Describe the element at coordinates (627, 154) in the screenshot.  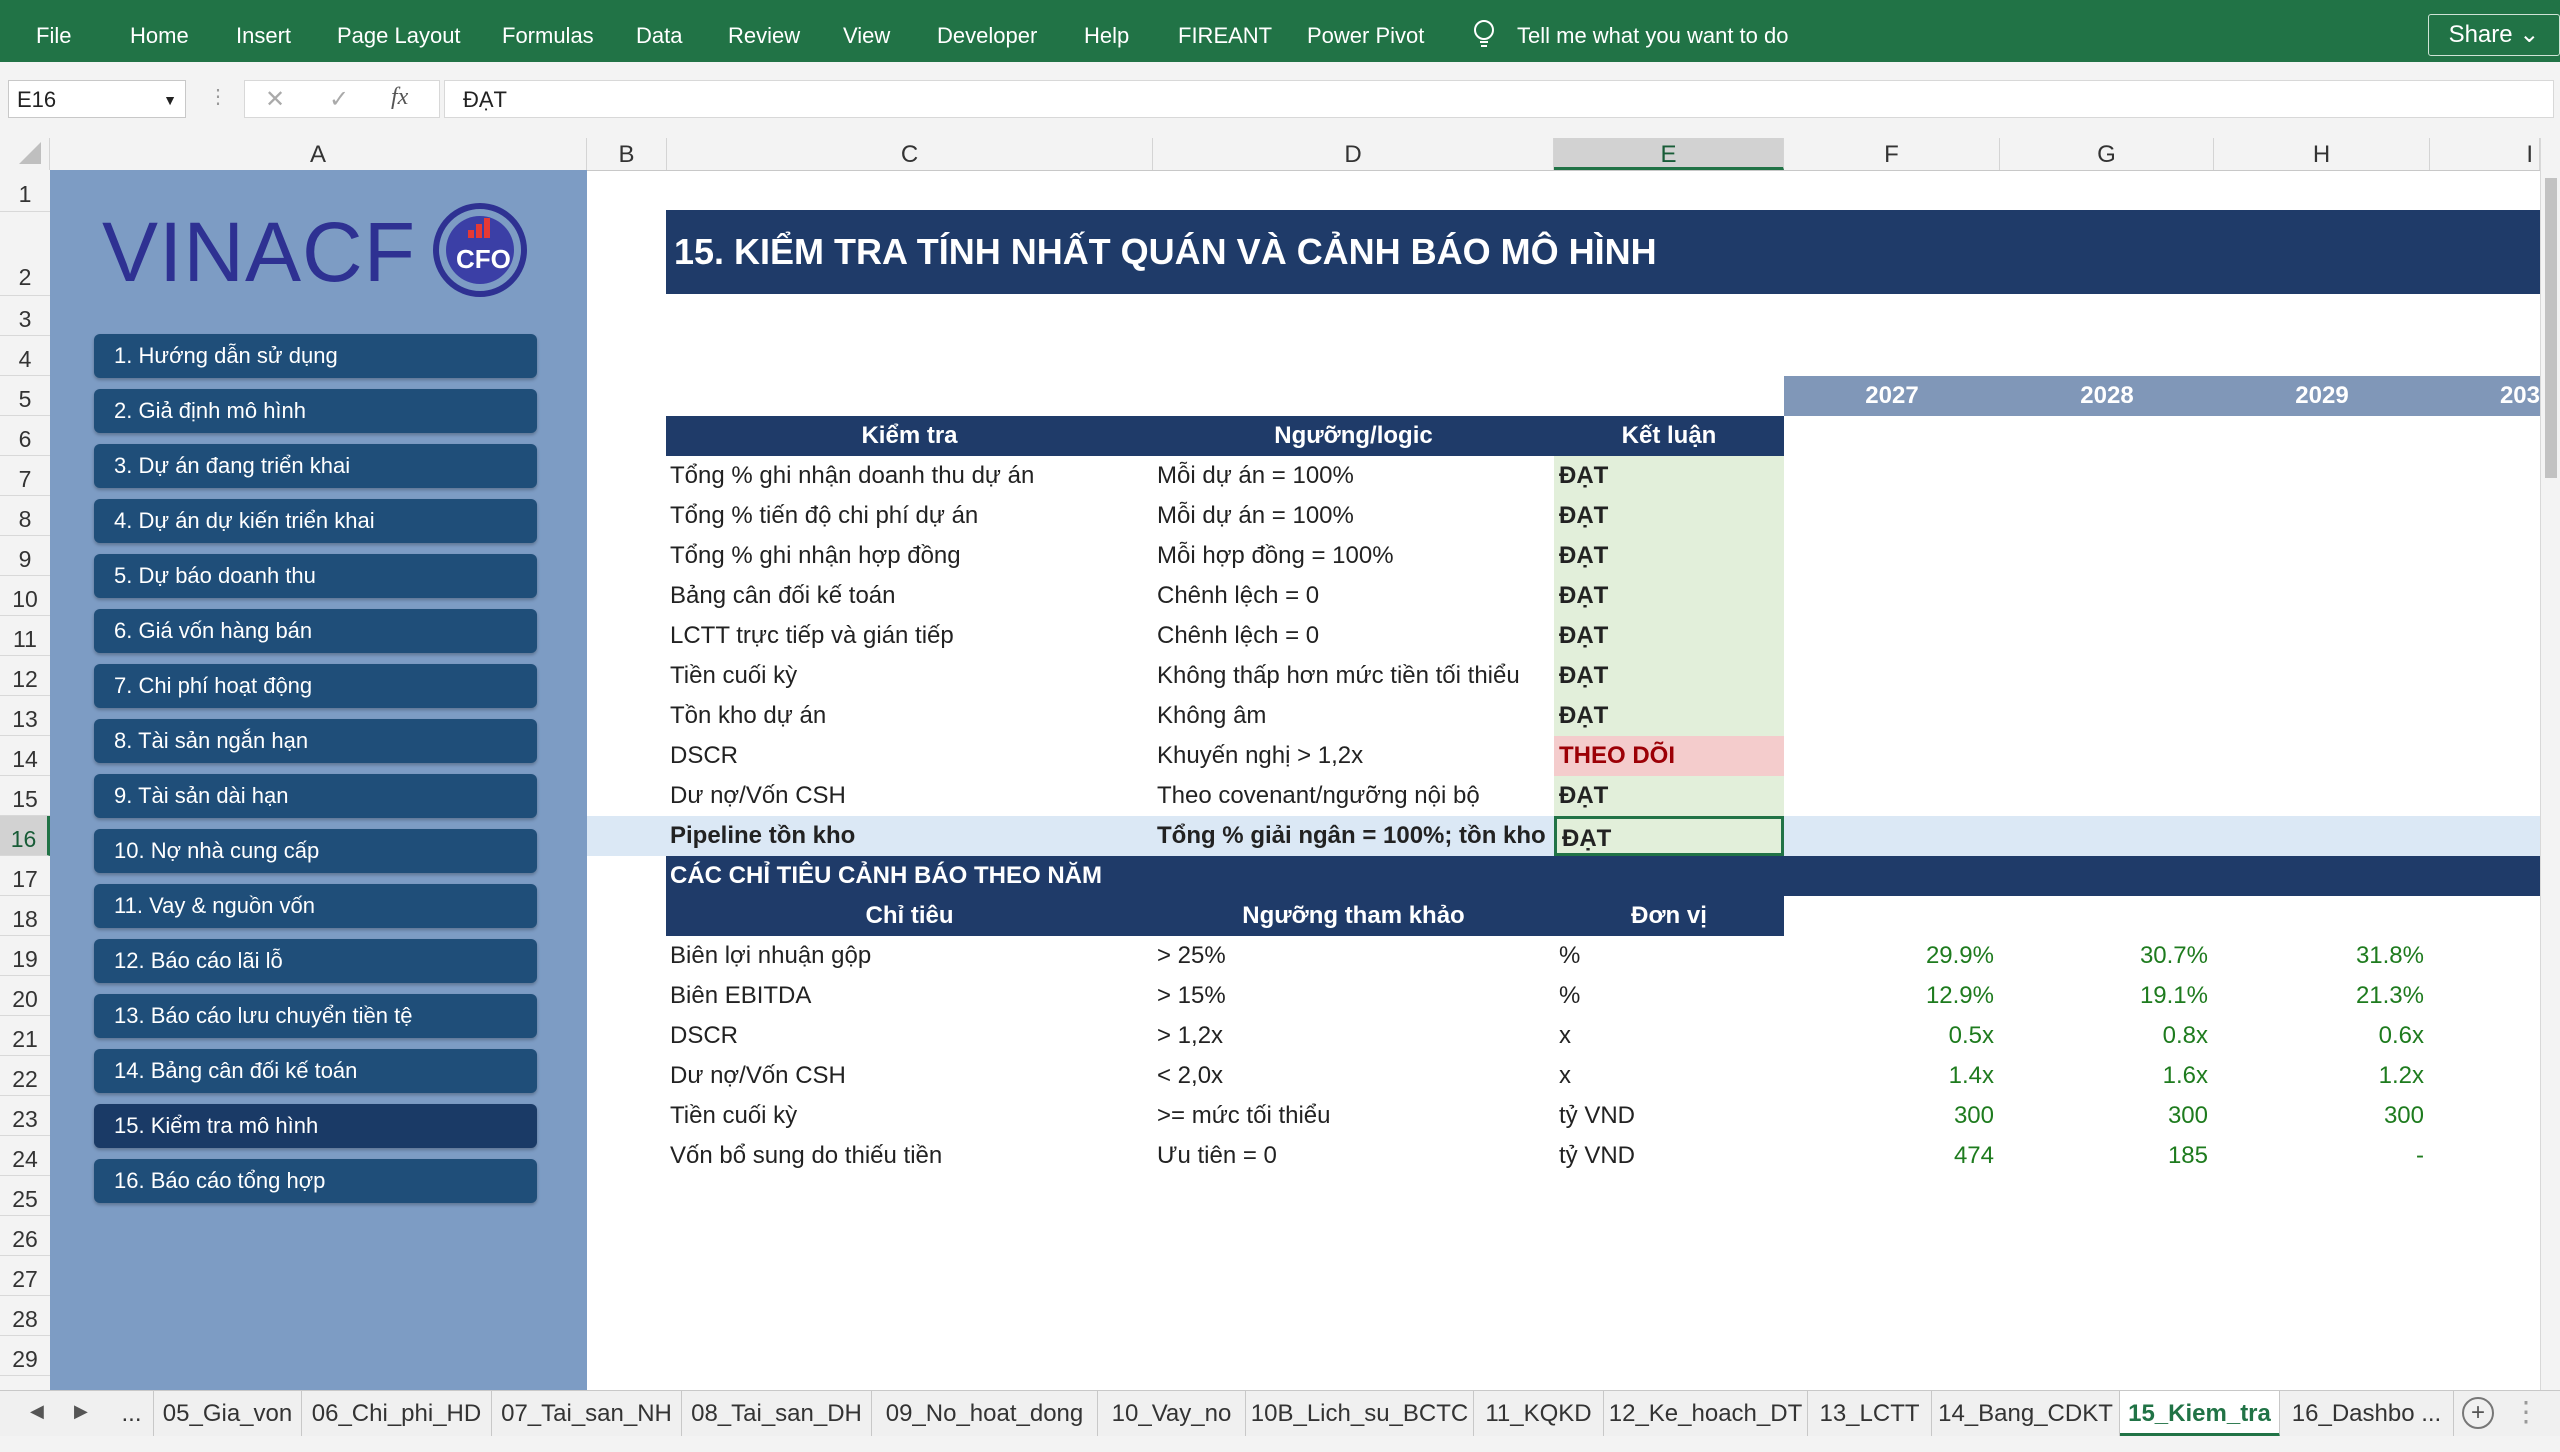
I see `column-header-b: B` at that location.